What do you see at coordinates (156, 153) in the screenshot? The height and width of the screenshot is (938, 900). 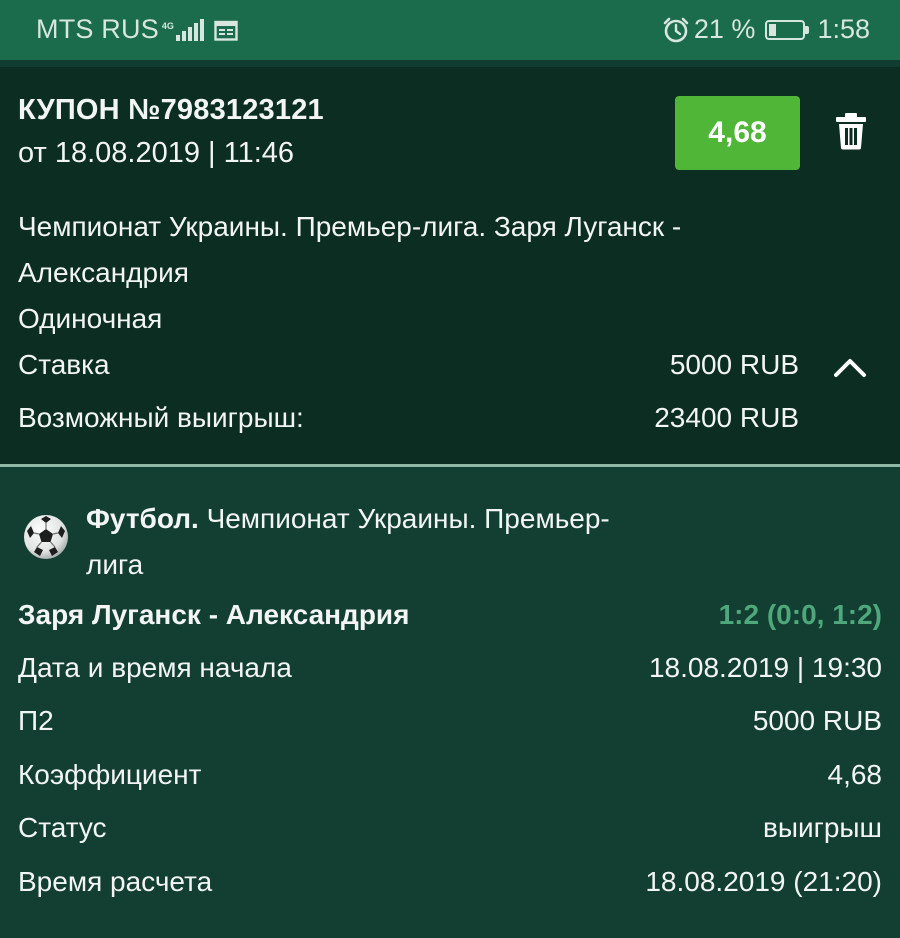 I see `coupon-date: от 18.08.2019 | 11:46` at bounding box center [156, 153].